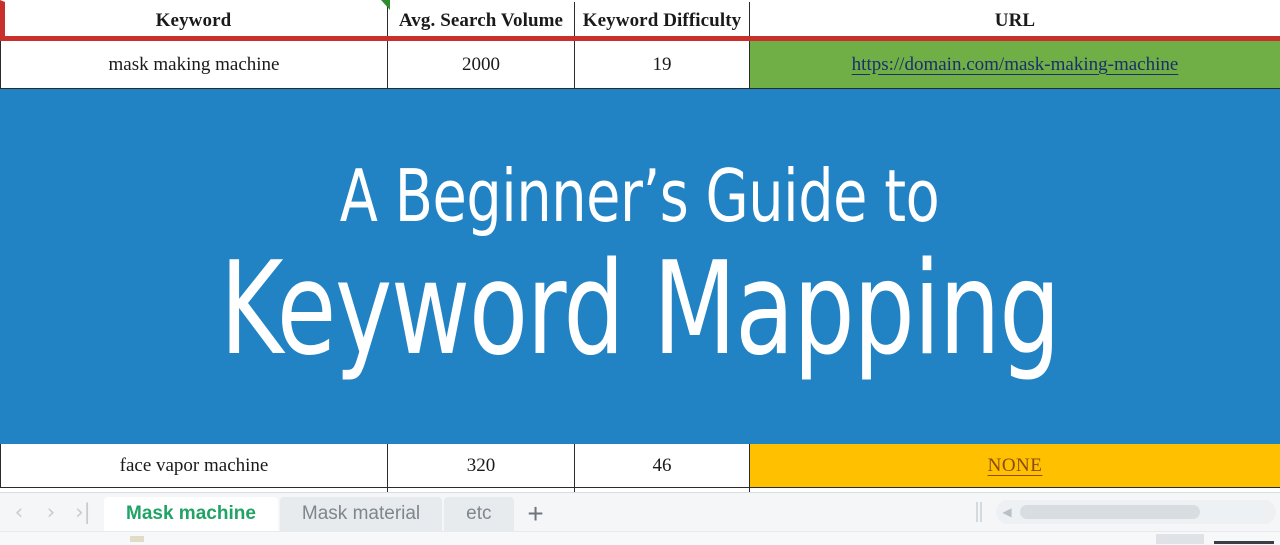 The width and height of the screenshot is (1280, 545). Describe the element at coordinates (1180, 538) in the screenshot. I see `status-view-chip` at that location.